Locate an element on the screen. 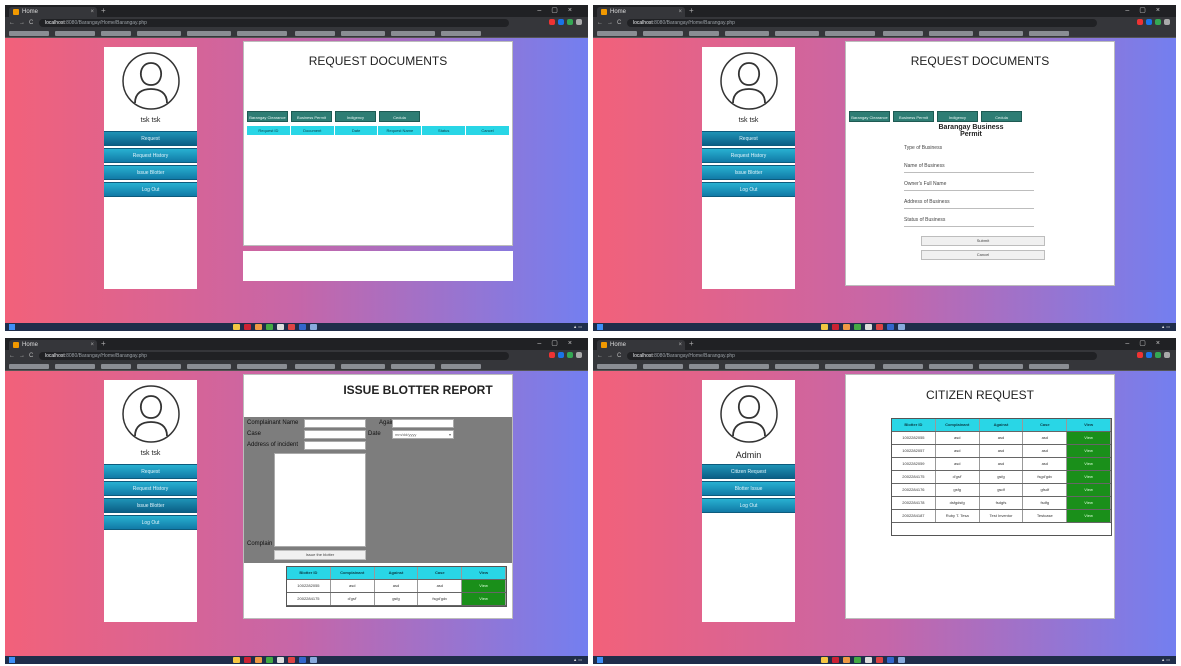 This screenshot has height=666, width=1181. address-input is located at coordinates (335, 445).